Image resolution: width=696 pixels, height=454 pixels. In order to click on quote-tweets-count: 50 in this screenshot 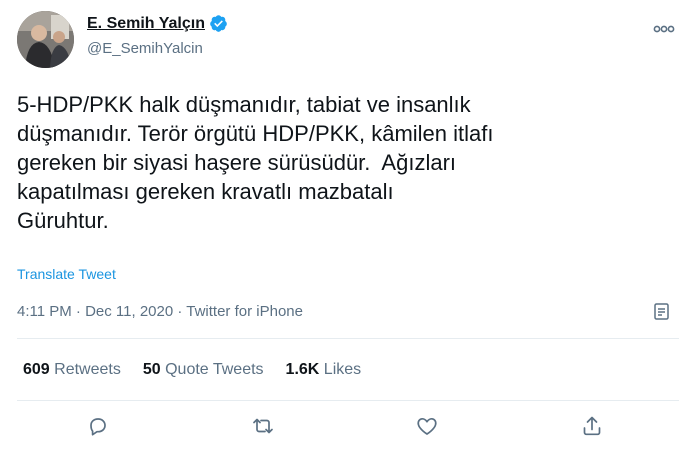, I will do `click(151, 369)`.